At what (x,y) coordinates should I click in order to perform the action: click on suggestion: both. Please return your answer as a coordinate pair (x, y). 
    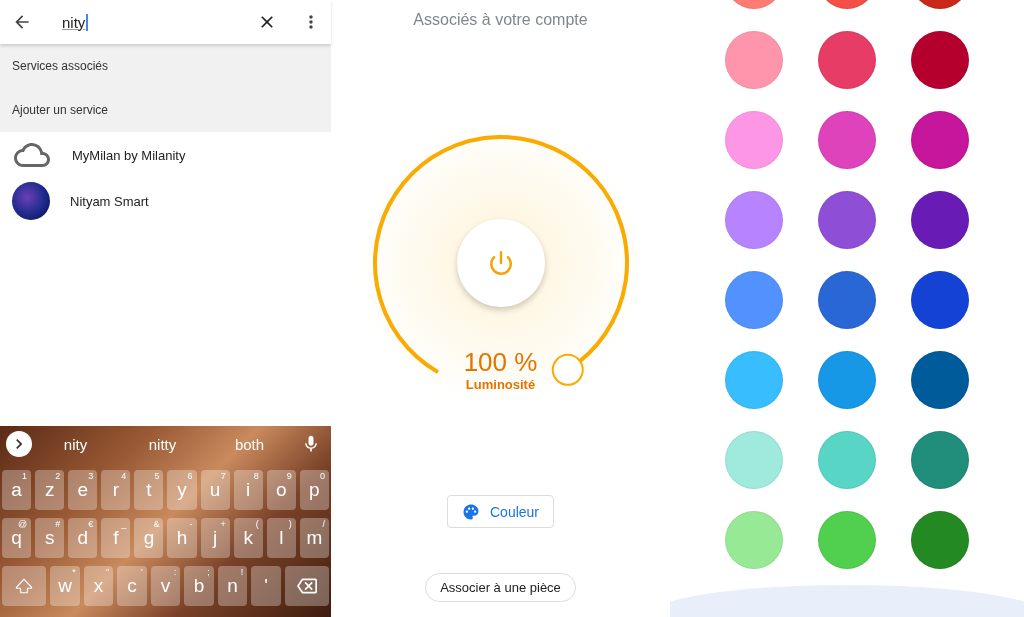
    Looking at the image, I should click on (249, 444).